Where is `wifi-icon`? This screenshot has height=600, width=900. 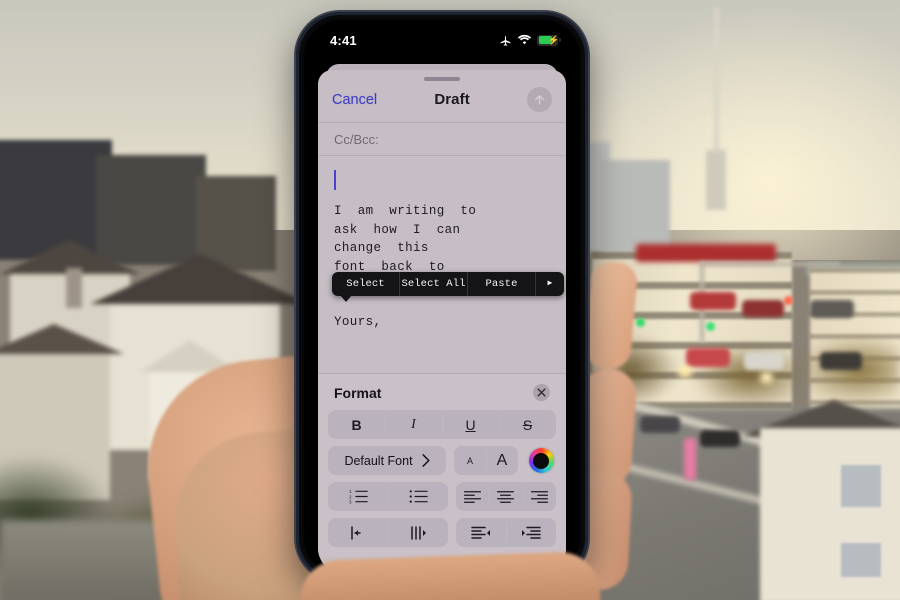 wifi-icon is located at coordinates (524, 39).